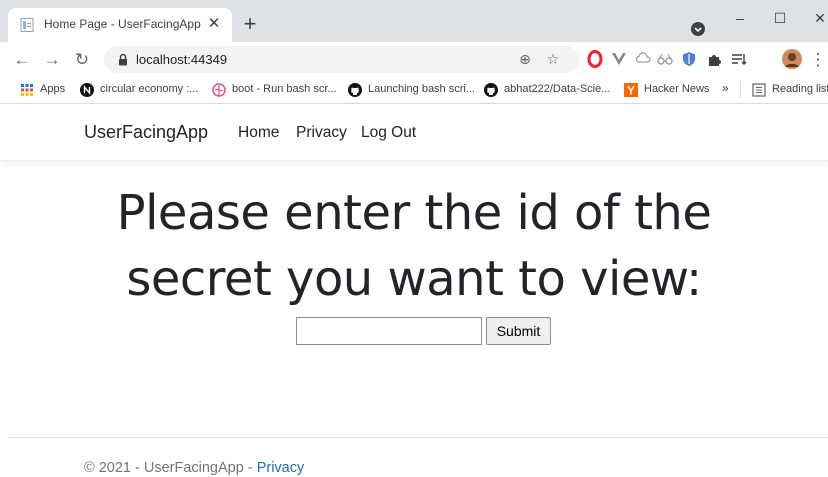  What do you see at coordinates (82, 60) in the screenshot?
I see `reload-icon: ↻` at bounding box center [82, 60].